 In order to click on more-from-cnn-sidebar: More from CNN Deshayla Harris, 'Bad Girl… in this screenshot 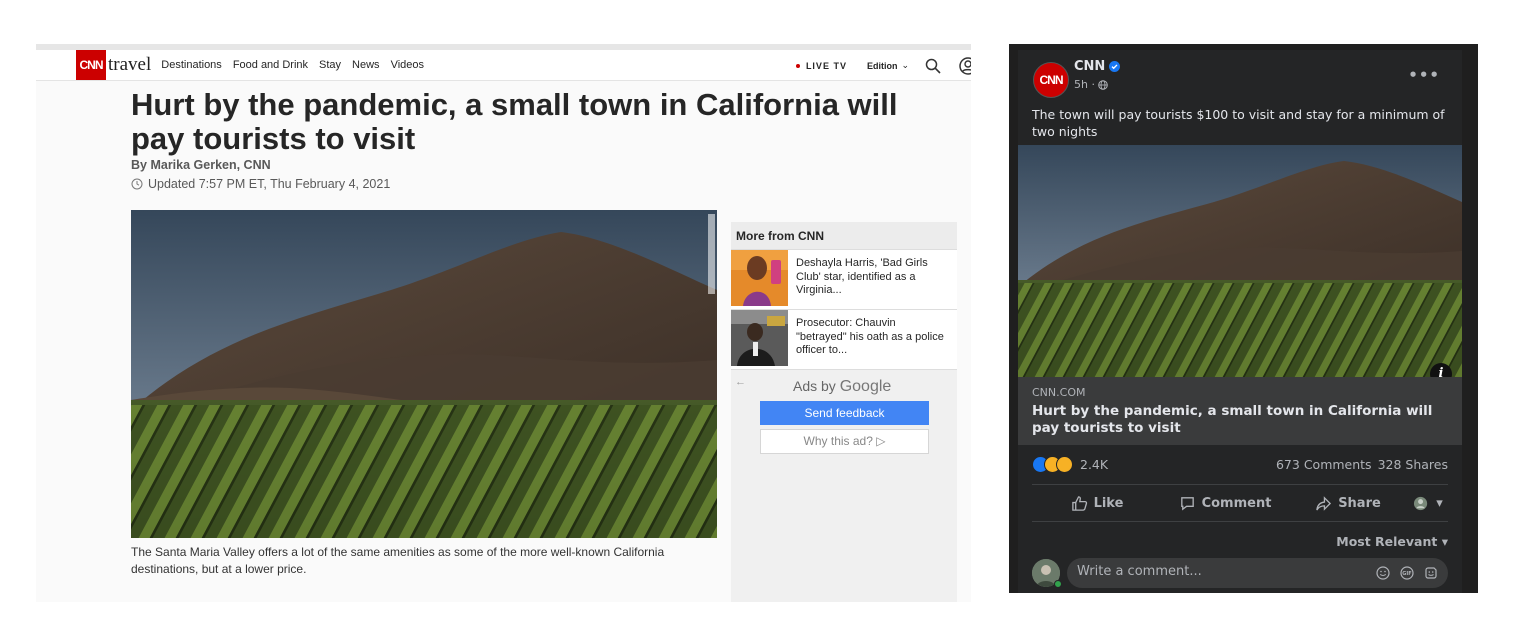, I will do `click(844, 412)`.